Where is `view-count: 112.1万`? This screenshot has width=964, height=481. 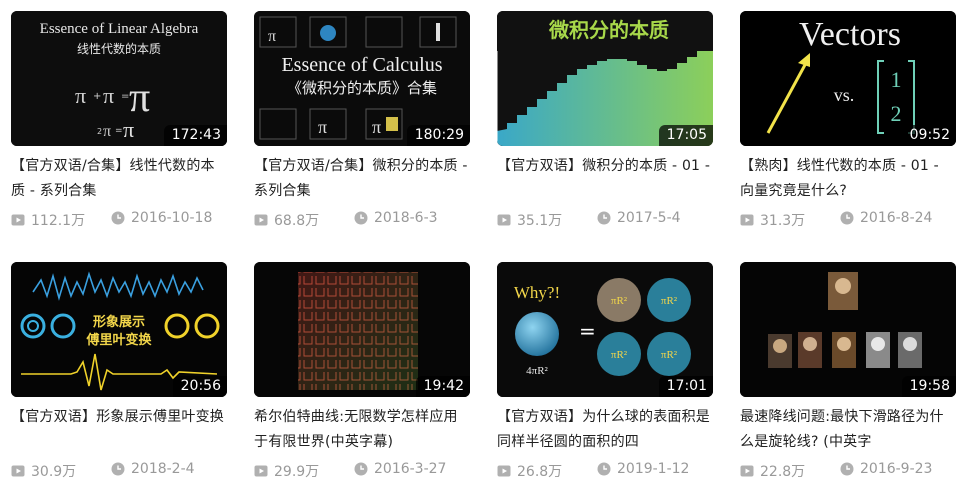 view-count: 112.1万 is located at coordinates (48, 220).